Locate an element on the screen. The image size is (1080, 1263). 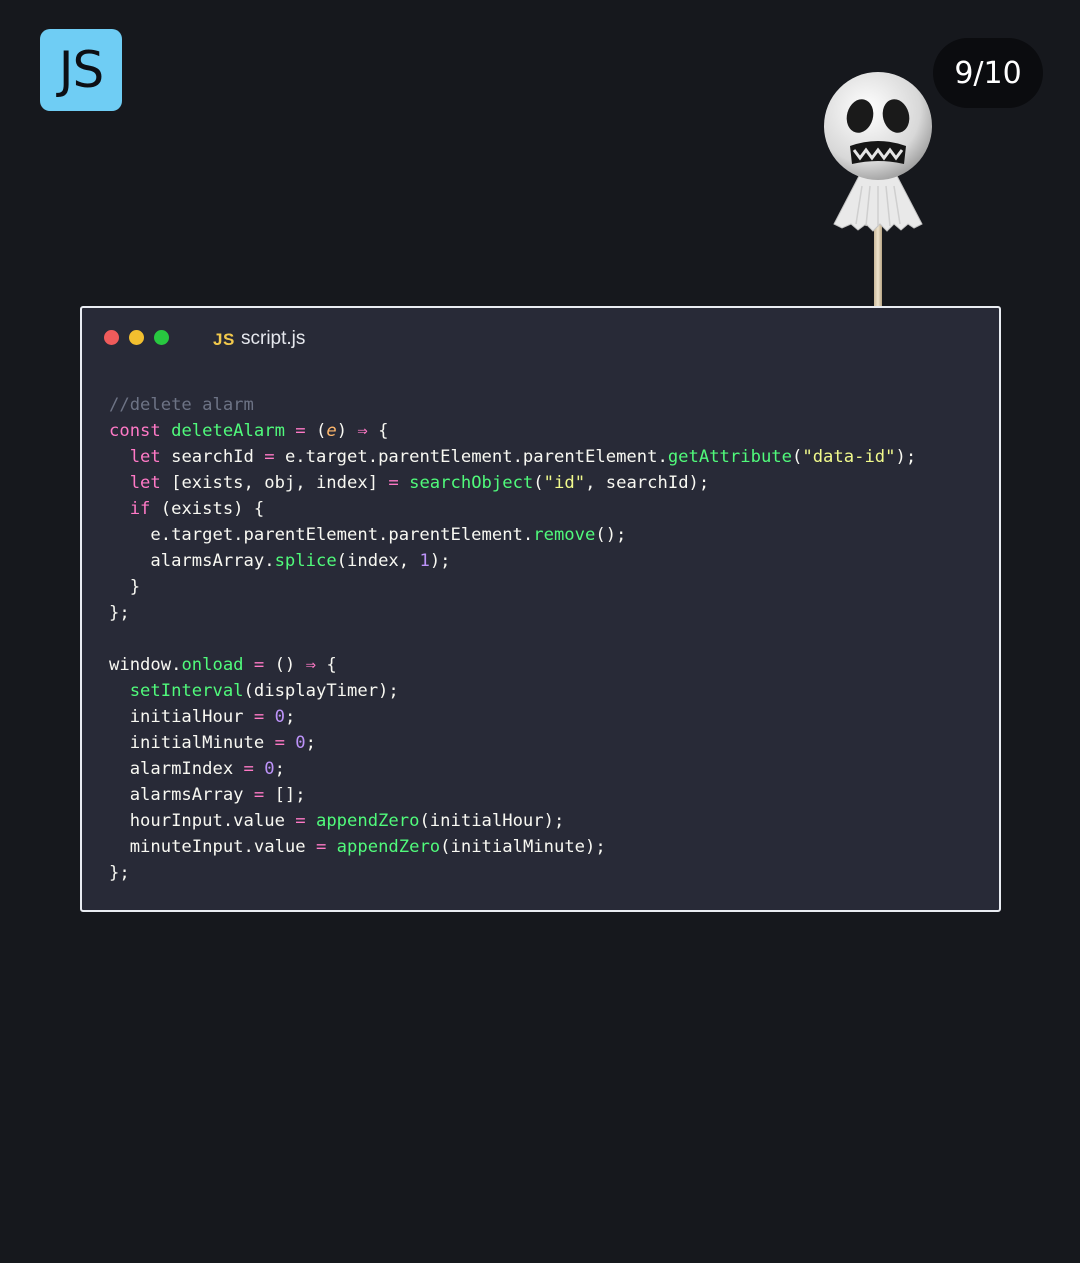
code-token: initialHour is located at coordinates (181, 717).